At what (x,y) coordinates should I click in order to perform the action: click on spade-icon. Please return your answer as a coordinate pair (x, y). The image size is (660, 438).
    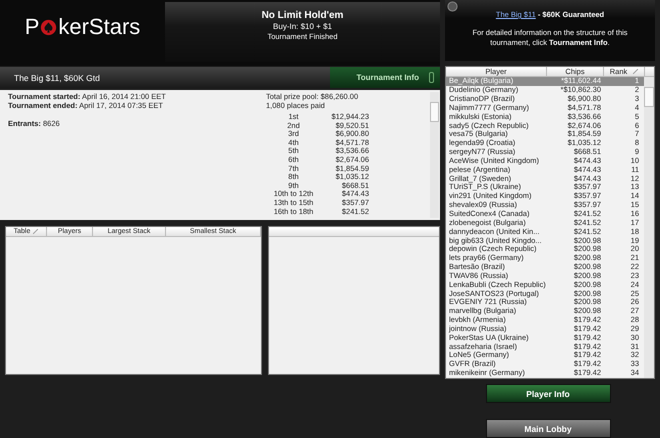
    Looking at the image, I should click on (49, 27).